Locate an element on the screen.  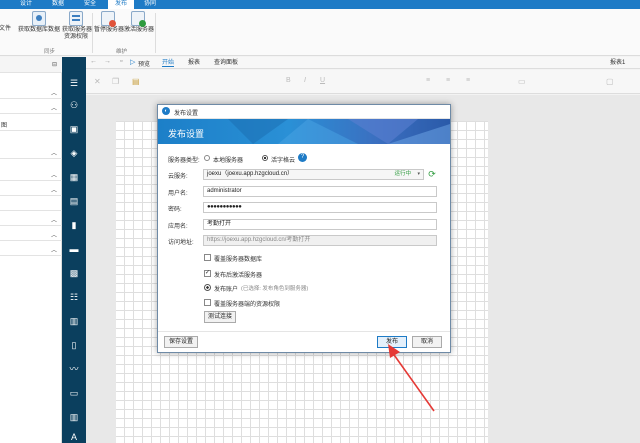
ribbon: 文件 获取数据库数据 获取服务器 资源权限 暂停服务器 激活服务器 同步 维护 is located at coordinates (320, 32).